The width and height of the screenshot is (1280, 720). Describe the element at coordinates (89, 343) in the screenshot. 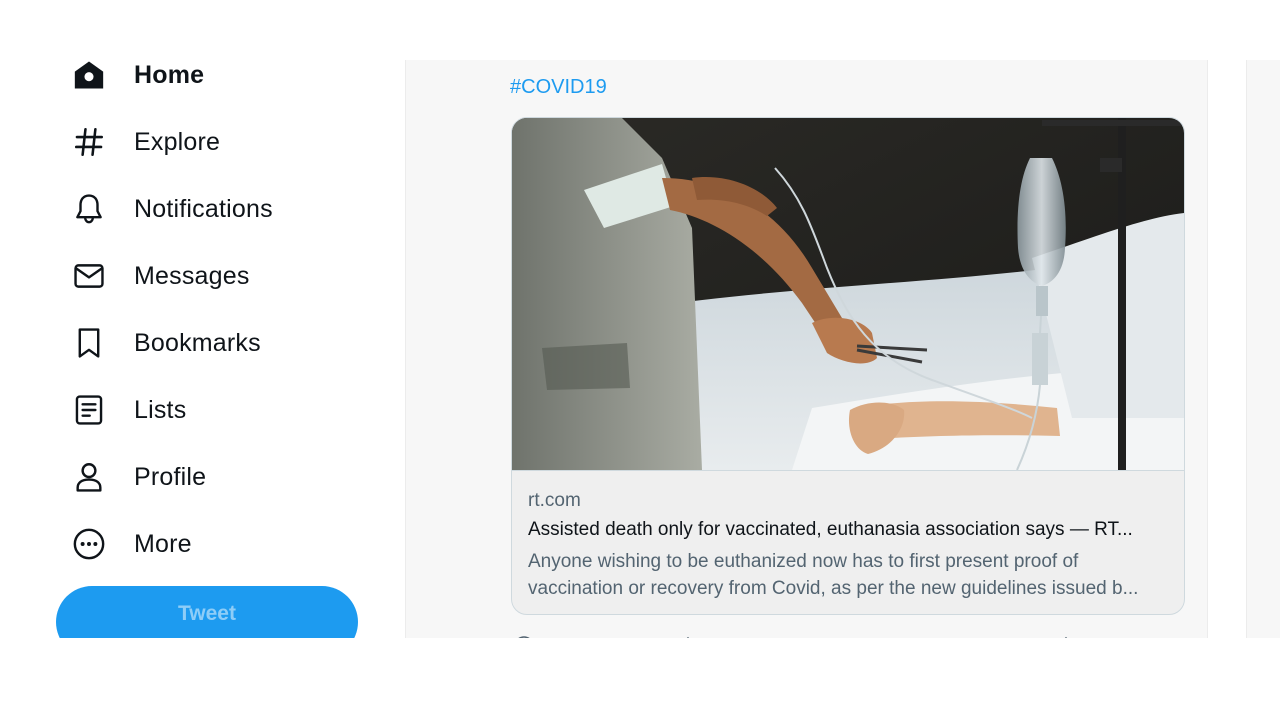

I see `bookmark-icon` at that location.